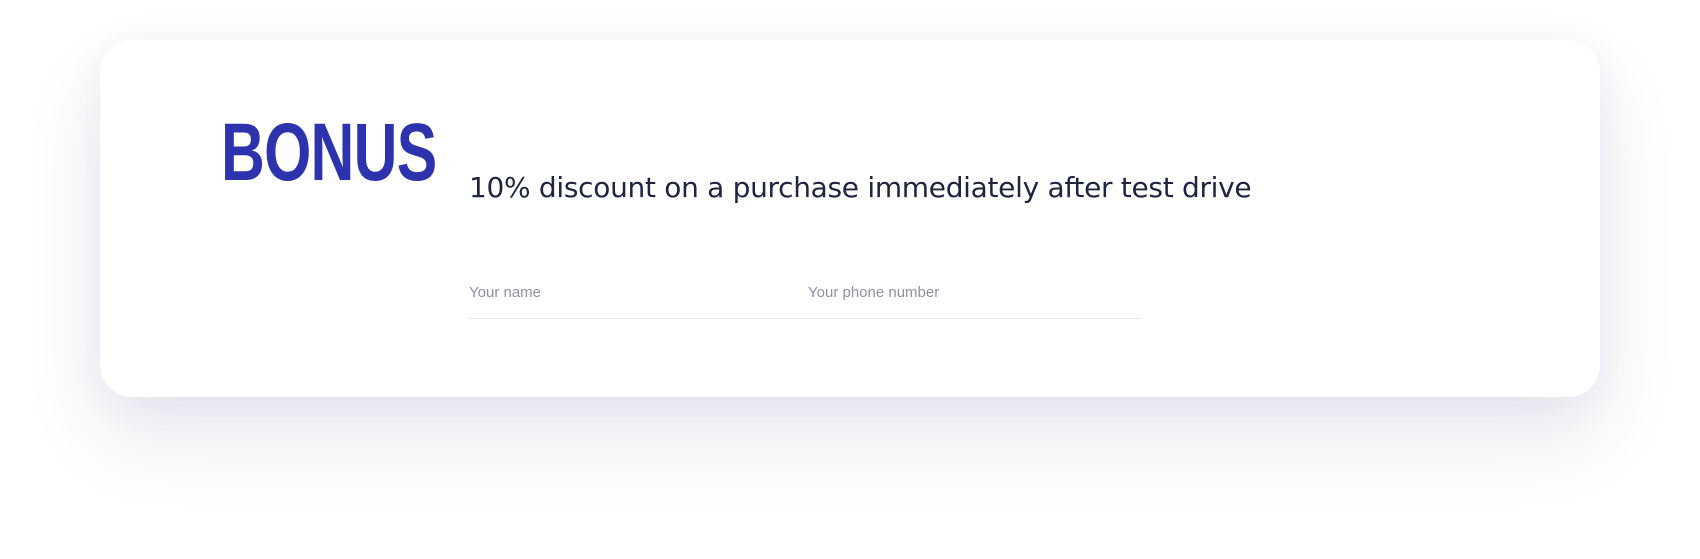 The width and height of the screenshot is (1700, 559). I want to click on phone-input, so click(973, 292).